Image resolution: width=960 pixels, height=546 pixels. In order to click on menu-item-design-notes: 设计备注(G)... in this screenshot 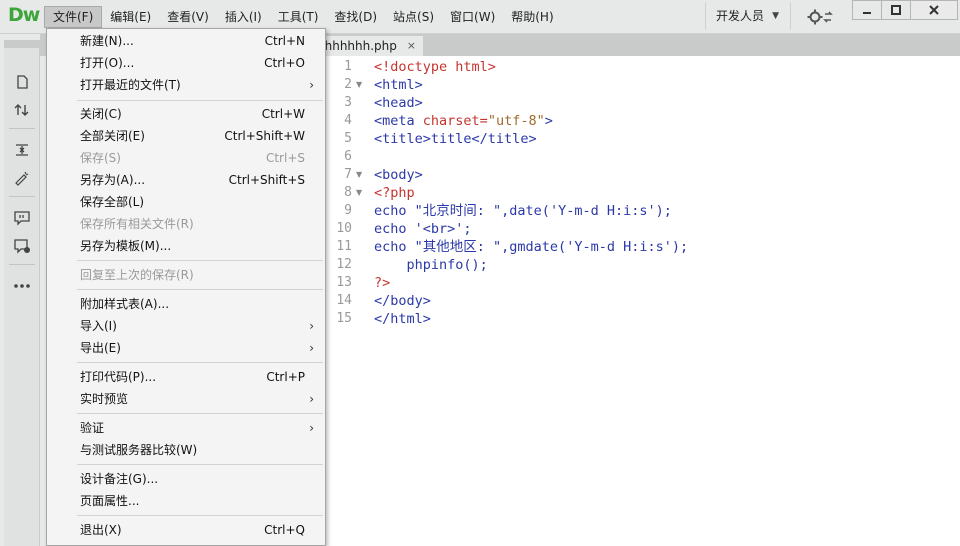, I will do `click(186, 479)`.